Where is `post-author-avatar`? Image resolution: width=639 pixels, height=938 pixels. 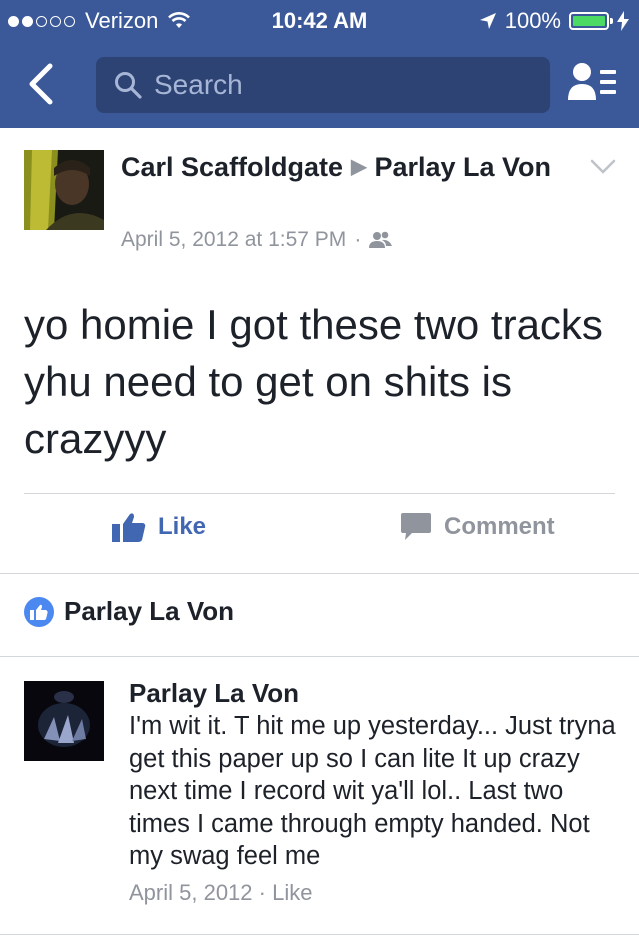
post-author-avatar is located at coordinates (64, 190).